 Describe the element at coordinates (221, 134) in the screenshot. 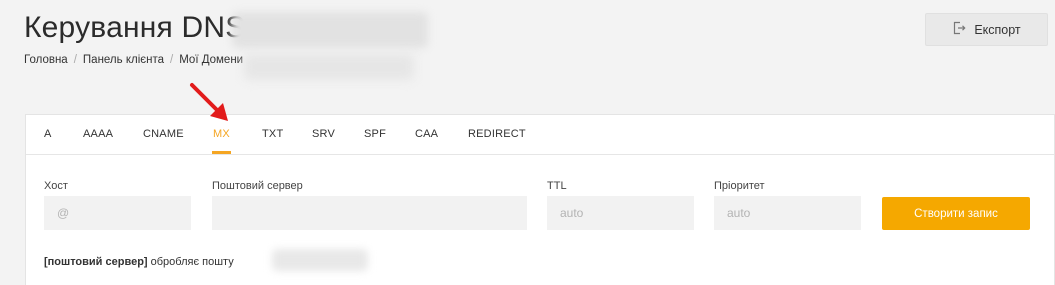

I see `tab-mx: MX` at that location.